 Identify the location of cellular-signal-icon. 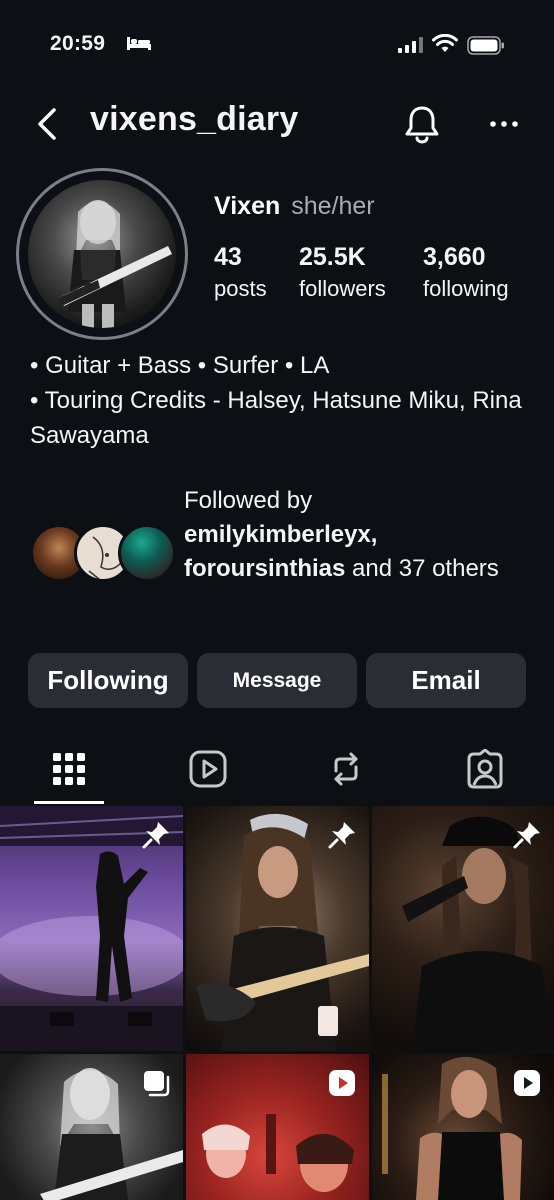
(410, 45).